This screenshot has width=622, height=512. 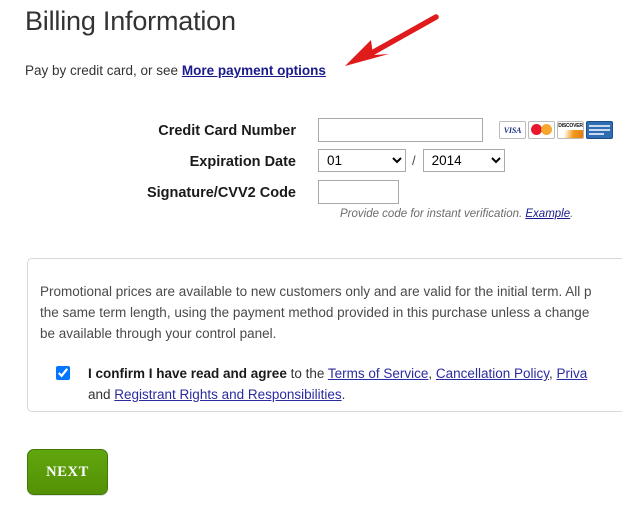 What do you see at coordinates (392, 40) in the screenshot?
I see `red-arrow-annotation-icon` at bounding box center [392, 40].